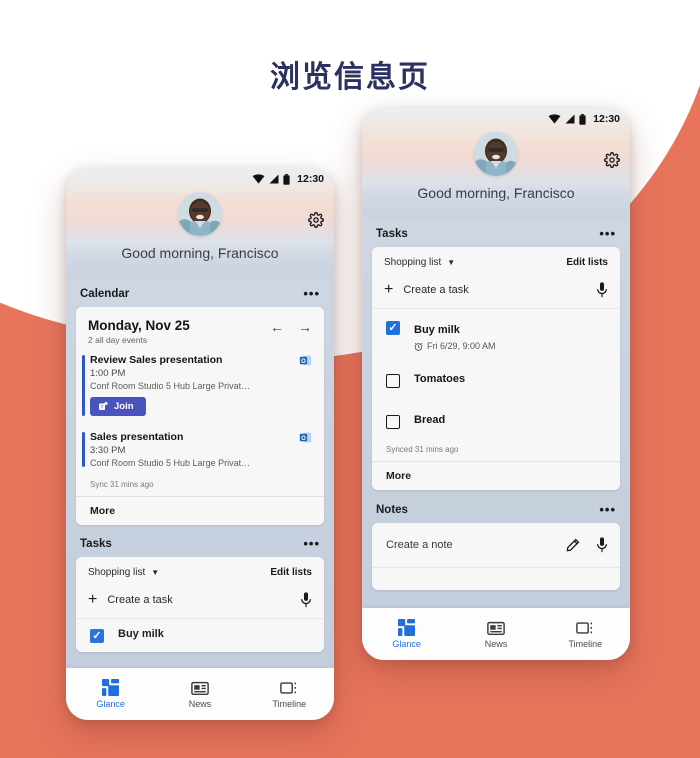 This screenshot has height=758, width=700. What do you see at coordinates (418, 346) in the screenshot?
I see `alarm-icon` at bounding box center [418, 346].